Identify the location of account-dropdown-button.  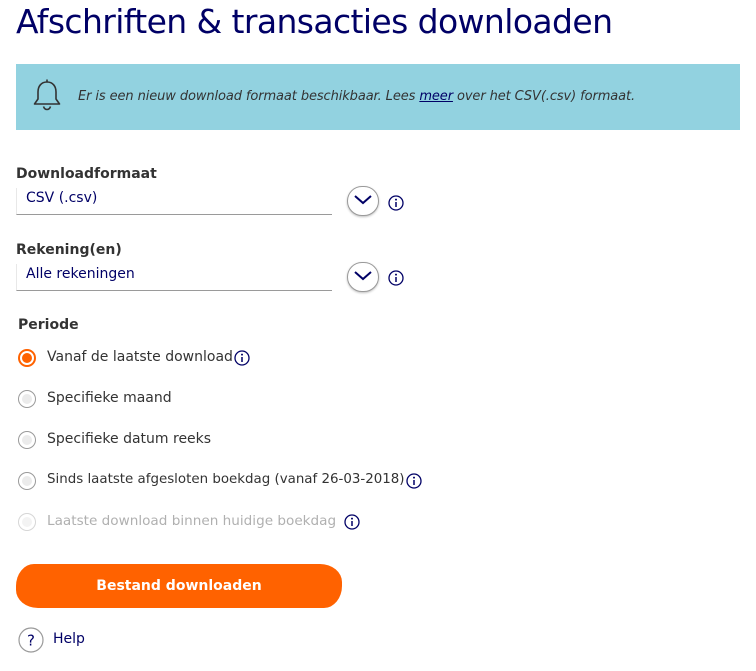
(363, 277).